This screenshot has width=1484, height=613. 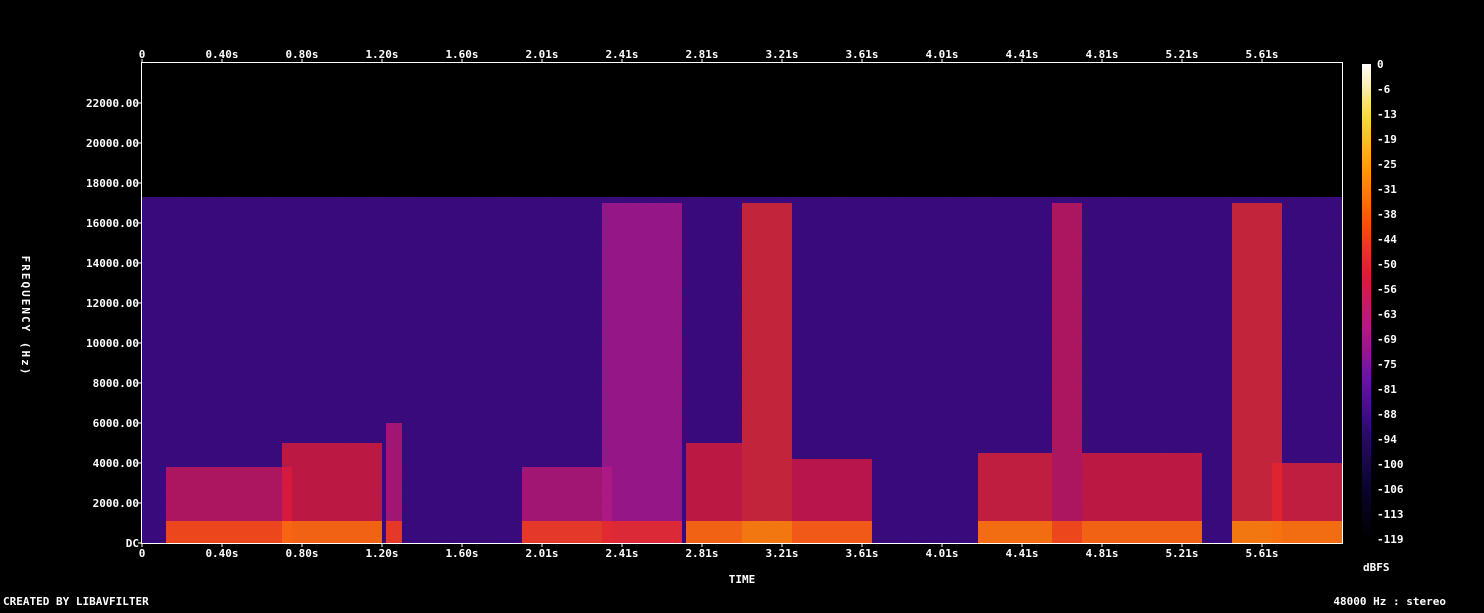 I want to click on y-axis-label: FREQUENCY (Hz), so click(x=25, y=316).